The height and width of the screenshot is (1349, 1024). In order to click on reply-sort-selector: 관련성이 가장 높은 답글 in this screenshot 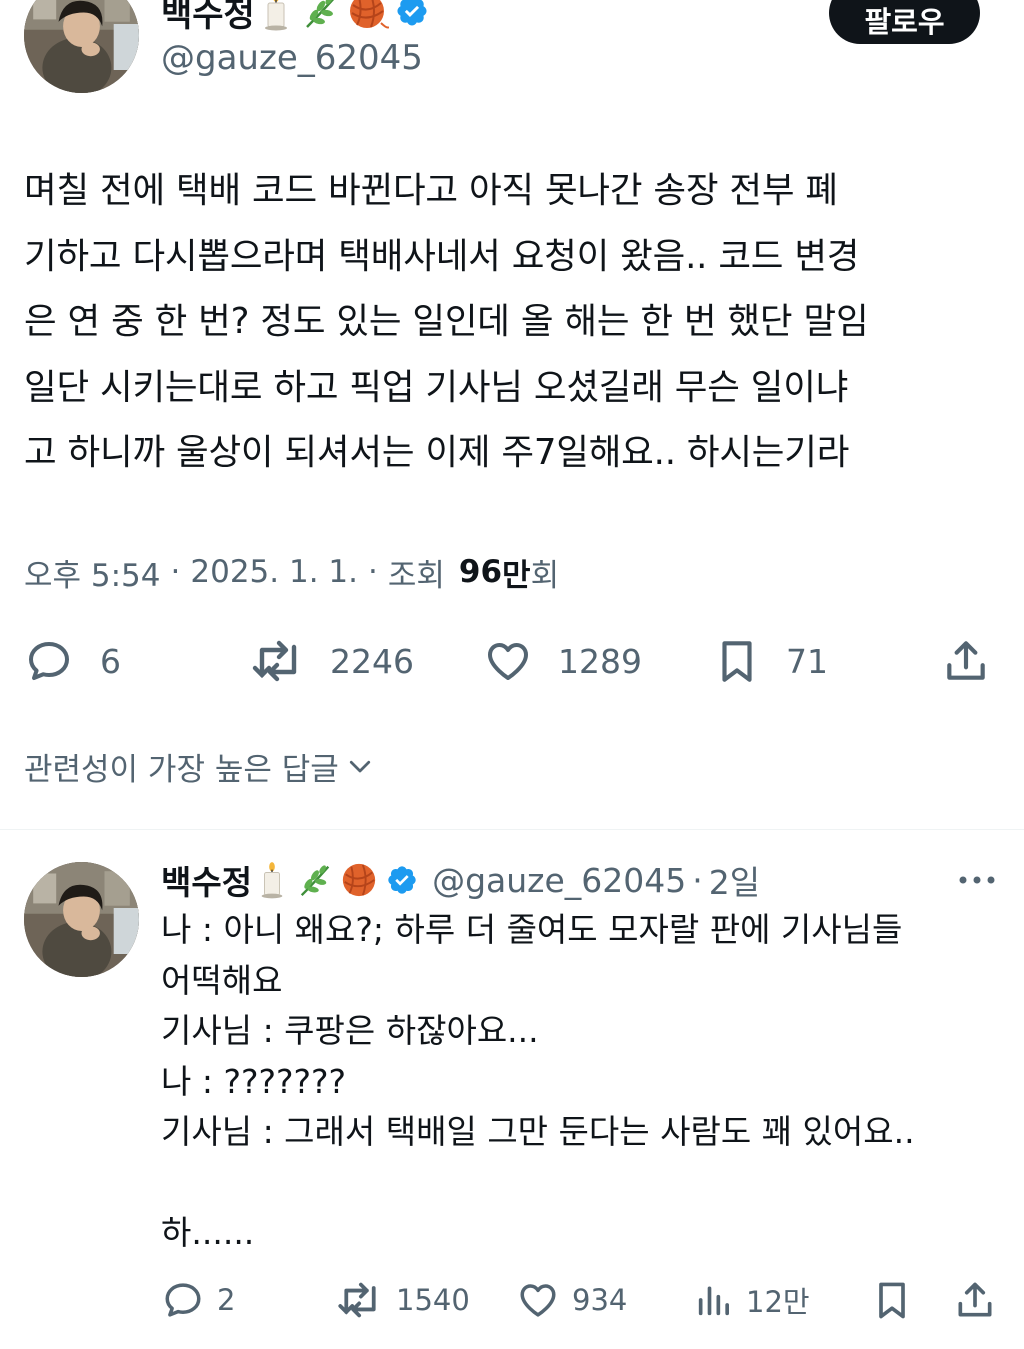, I will do `click(200, 766)`.